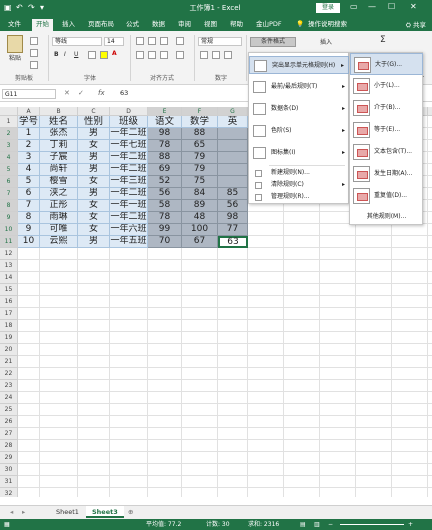  What do you see at coordinates (165, 158) in the screenshot?
I see `cell: 88` at bounding box center [165, 158].